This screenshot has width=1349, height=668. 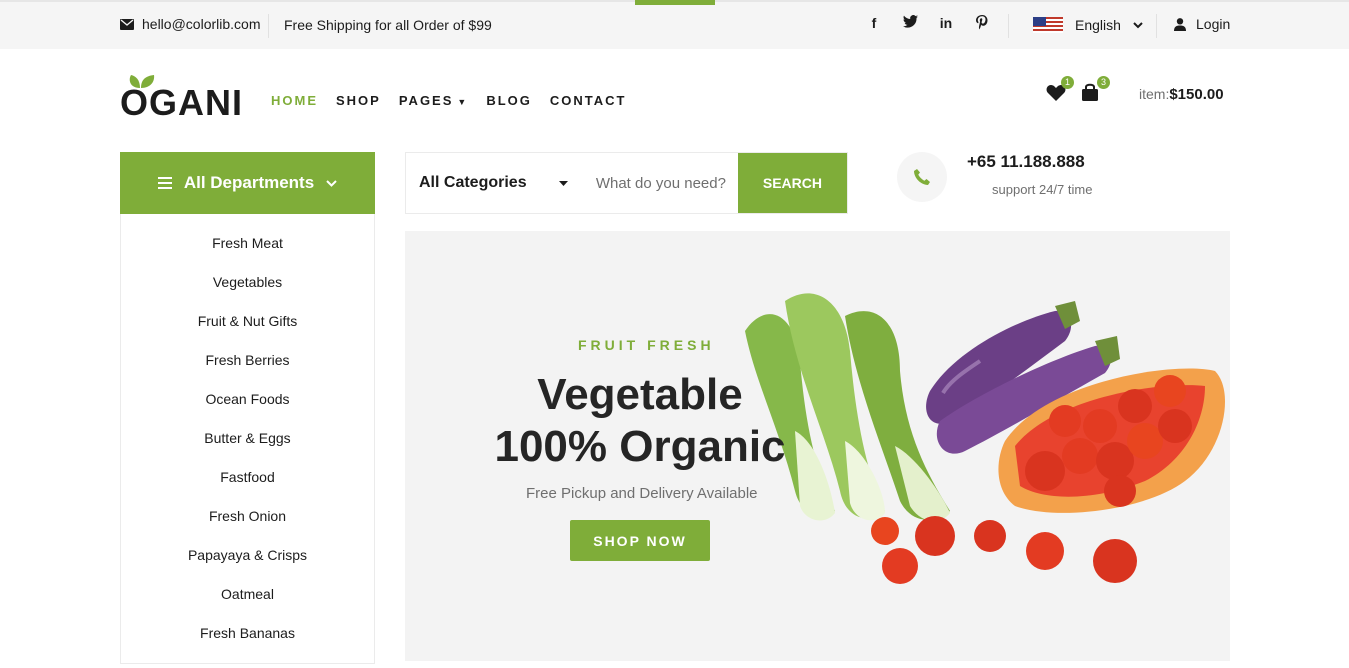 I want to click on email-text: hello@colorlib.com, so click(x=201, y=24).